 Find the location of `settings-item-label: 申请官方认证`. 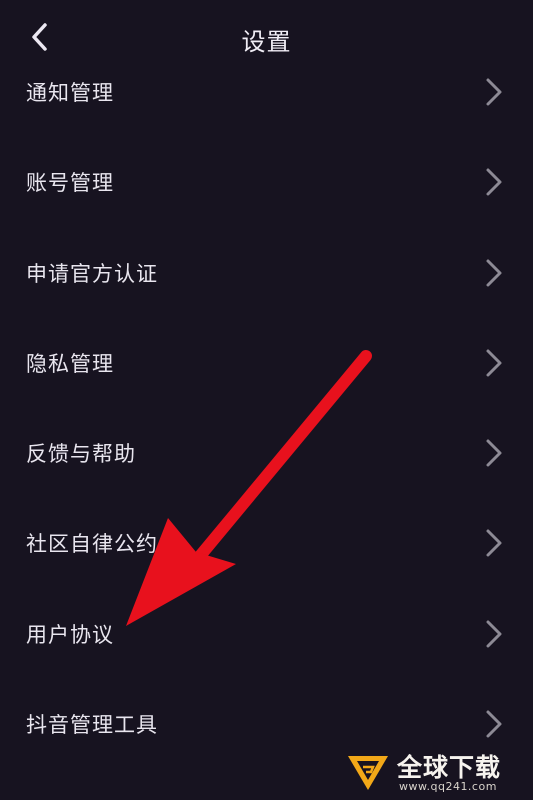

settings-item-label: 申请官方认证 is located at coordinates (92, 274).